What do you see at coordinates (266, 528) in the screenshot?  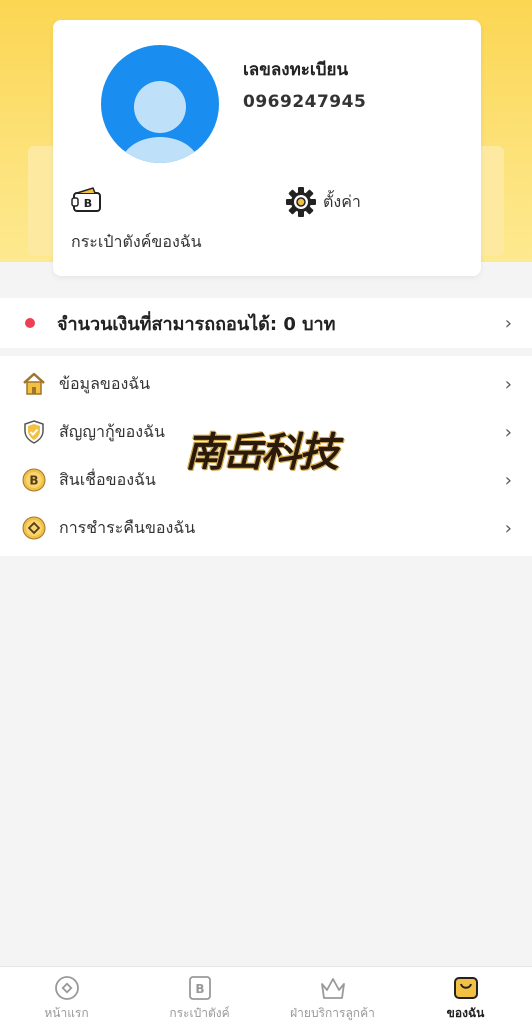 I see `menu-item-my-repayments: การชำระคืนของฉัน ›` at bounding box center [266, 528].